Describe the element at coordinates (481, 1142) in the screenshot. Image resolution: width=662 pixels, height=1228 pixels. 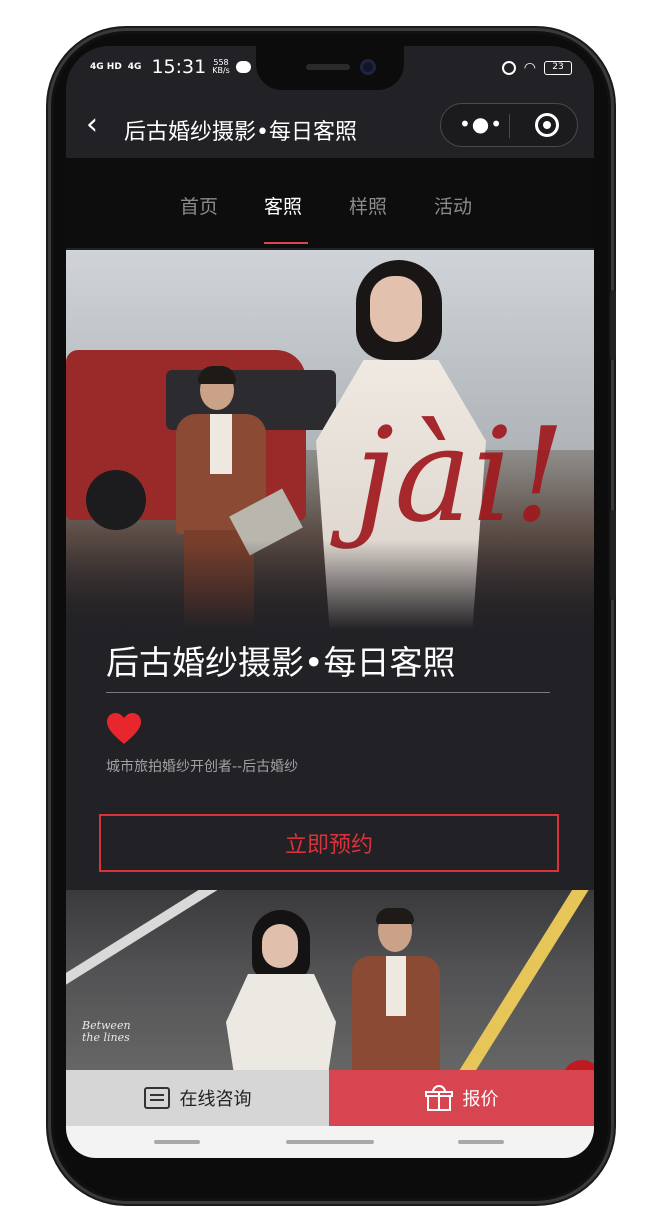
I see `sys-back-gesture` at that location.